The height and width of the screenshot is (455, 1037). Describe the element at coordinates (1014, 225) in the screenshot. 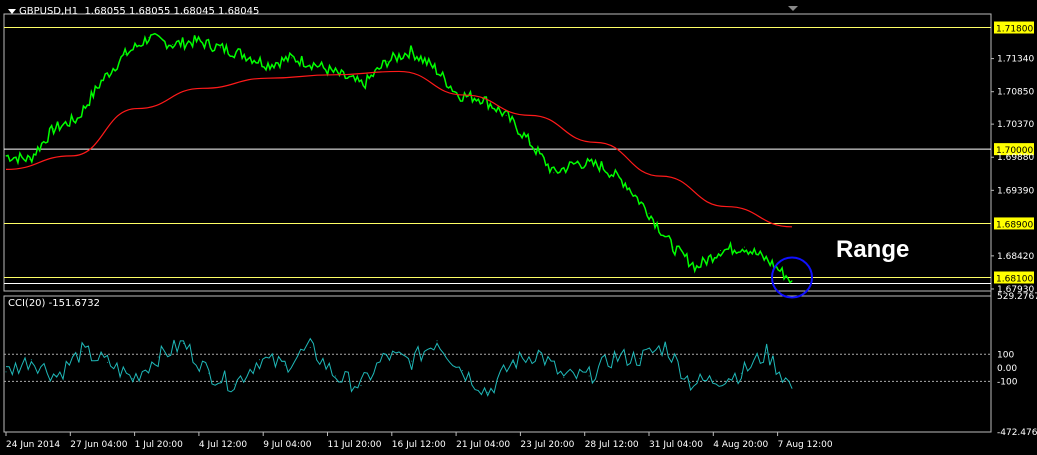

I see `level-label: 1.68900` at that location.